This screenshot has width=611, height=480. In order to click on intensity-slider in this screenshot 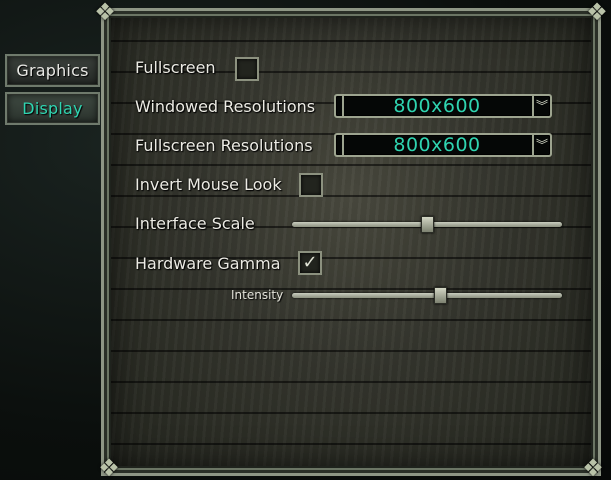, I will do `click(427, 295)`.